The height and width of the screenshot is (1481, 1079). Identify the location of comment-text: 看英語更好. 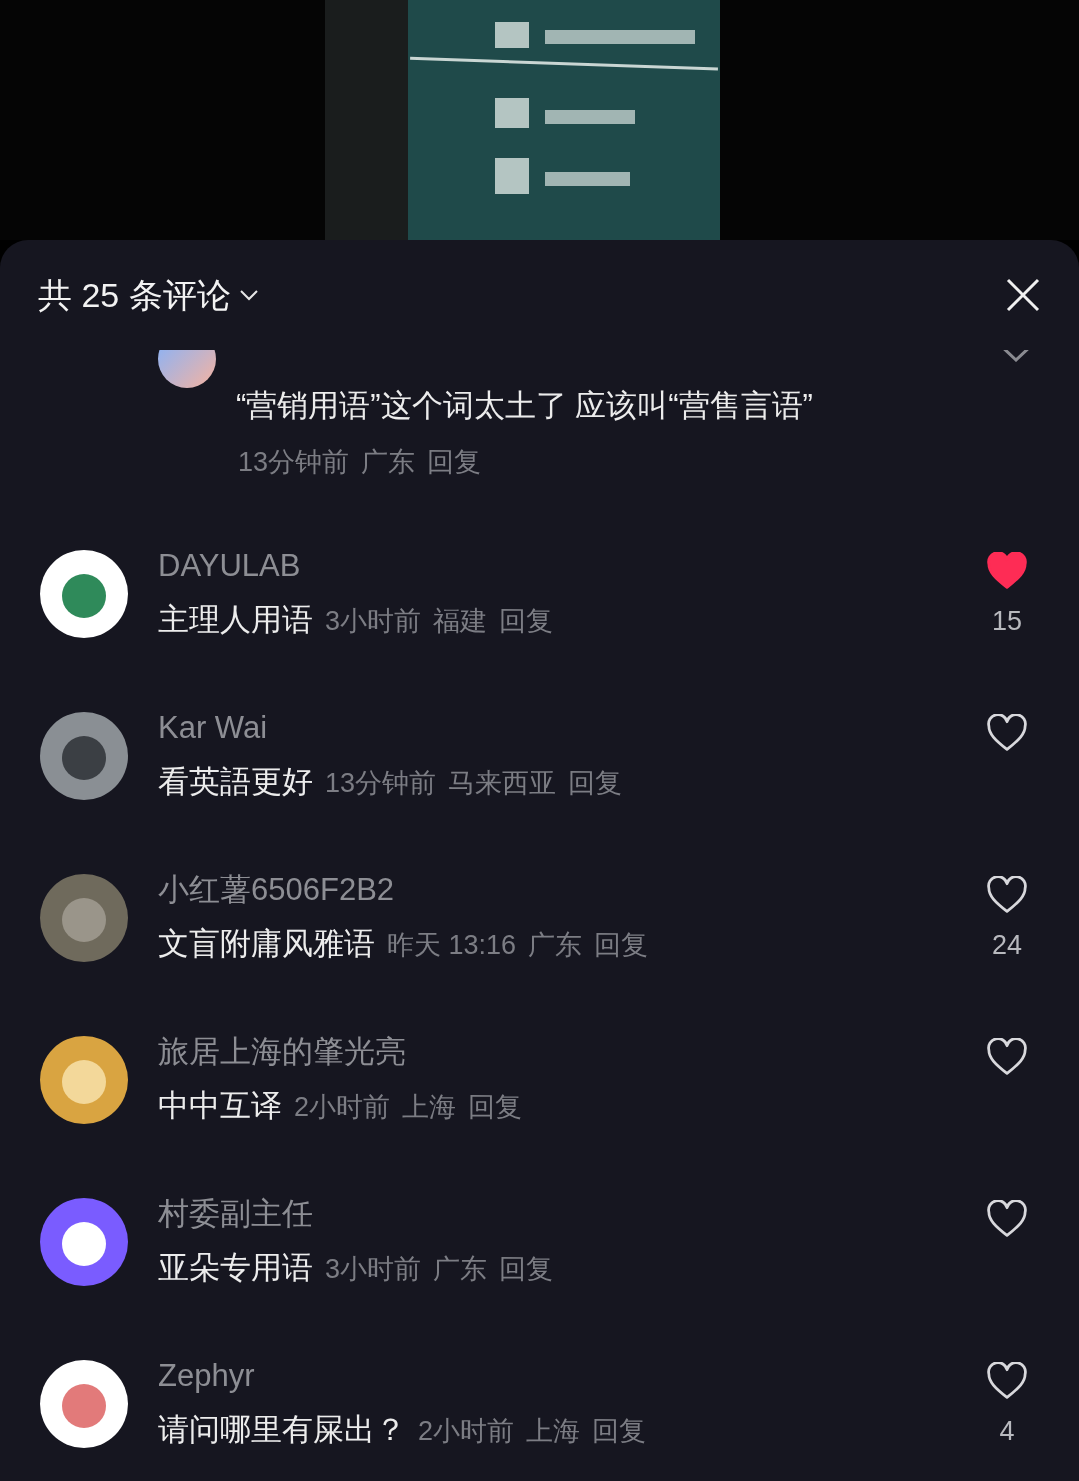
(235, 782).